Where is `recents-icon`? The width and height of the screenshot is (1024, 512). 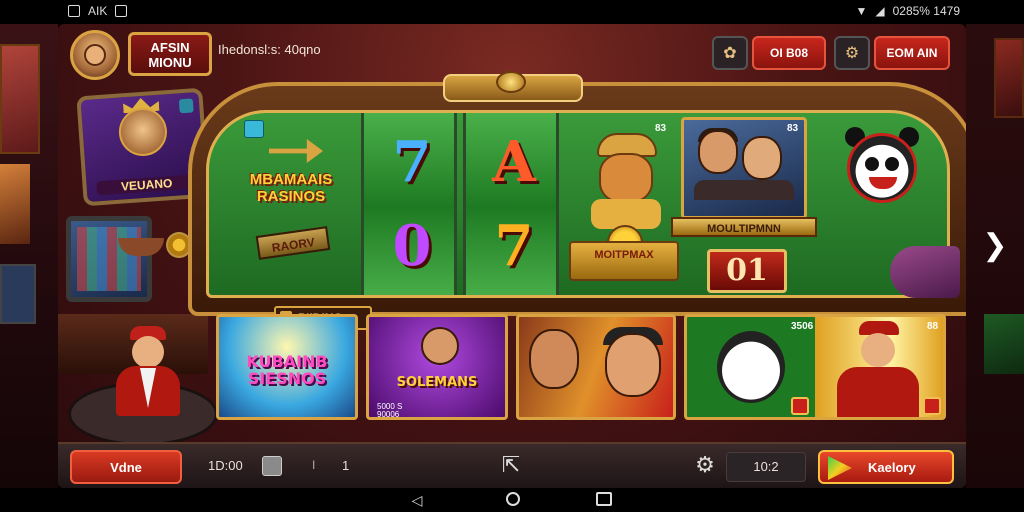 recents-icon is located at coordinates (604, 499).